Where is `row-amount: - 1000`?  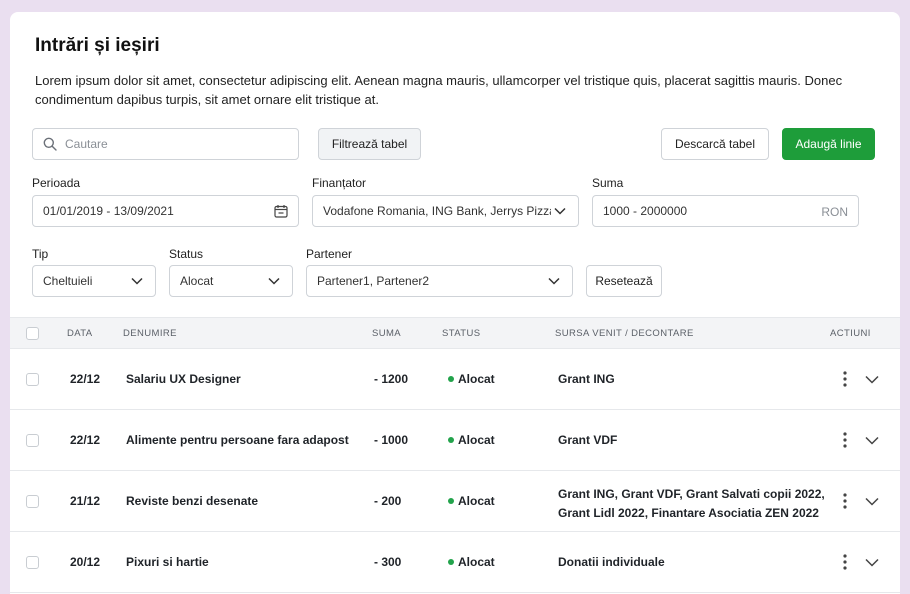
row-amount: - 1000 is located at coordinates (391, 440).